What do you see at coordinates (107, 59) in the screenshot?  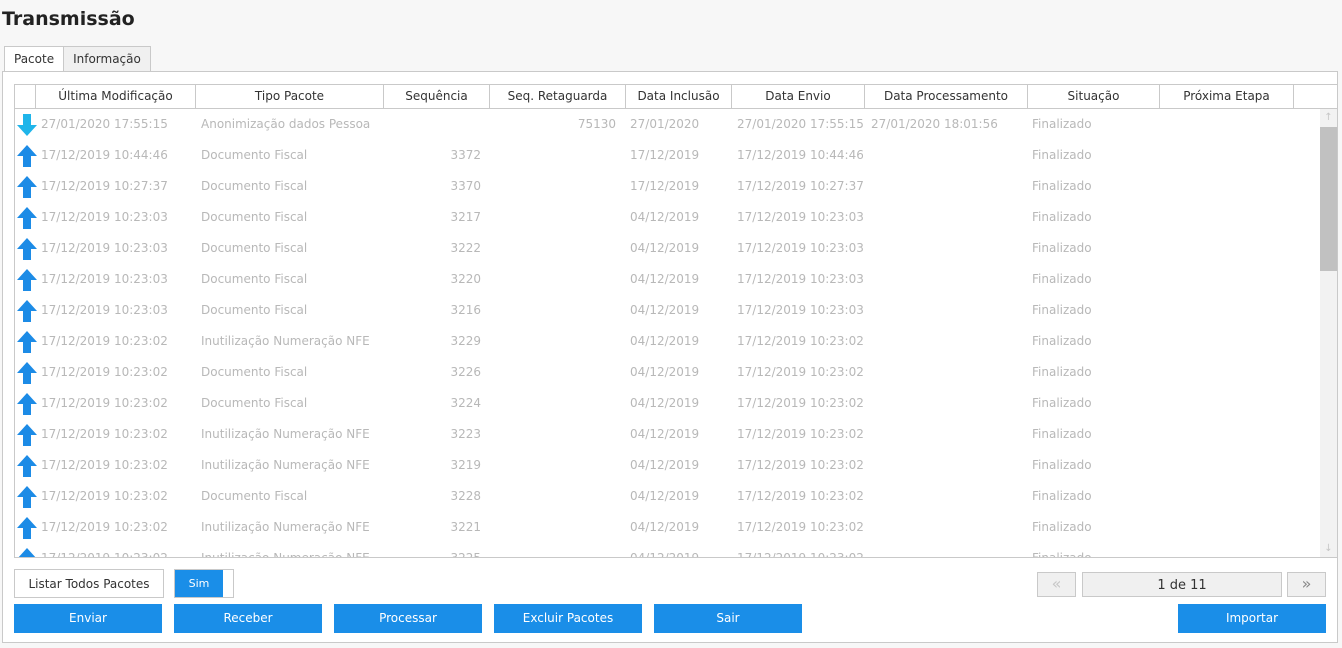 I see `tab-informacao: Informação` at bounding box center [107, 59].